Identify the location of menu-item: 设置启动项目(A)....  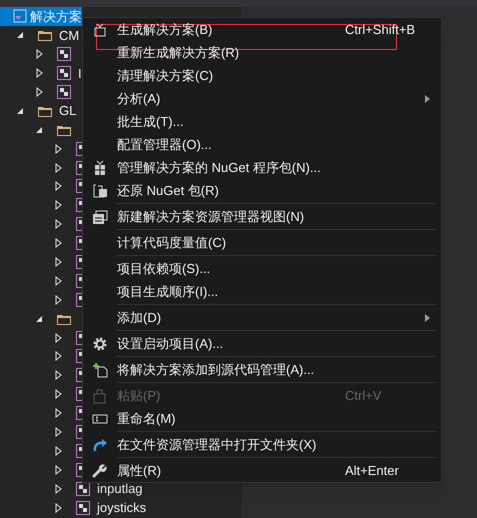
(262, 343).